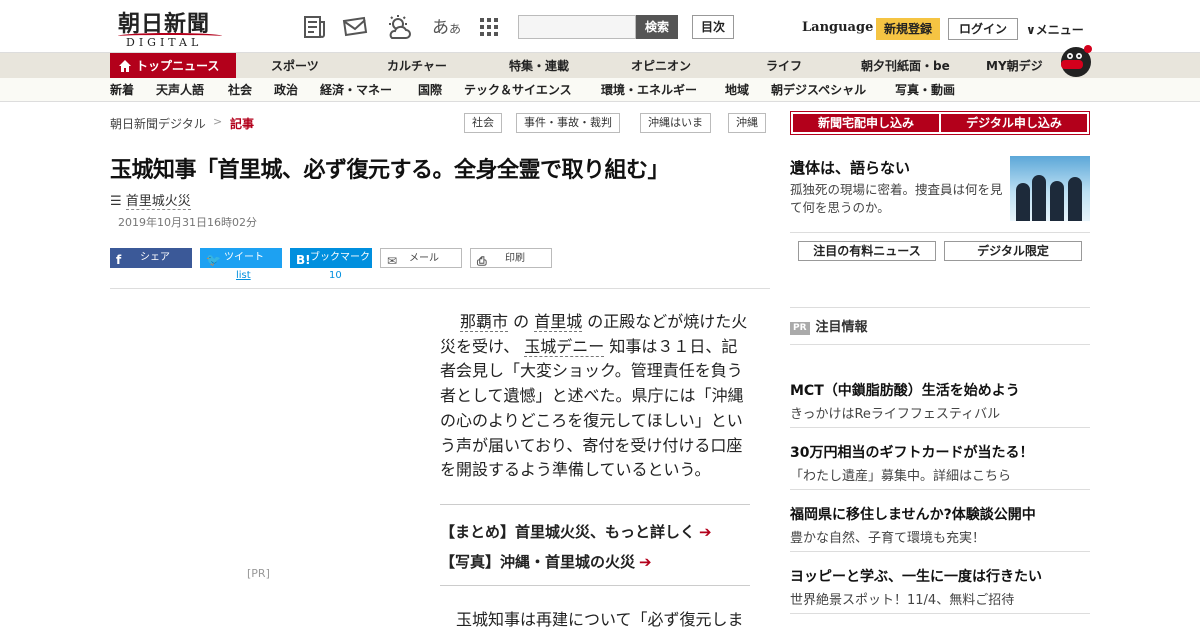 The width and height of the screenshot is (1200, 630). What do you see at coordinates (576, 531) in the screenshot?
I see `related-link-summary: 【まとめ】首里城火災、もっと詳しく ➔` at bounding box center [576, 531].